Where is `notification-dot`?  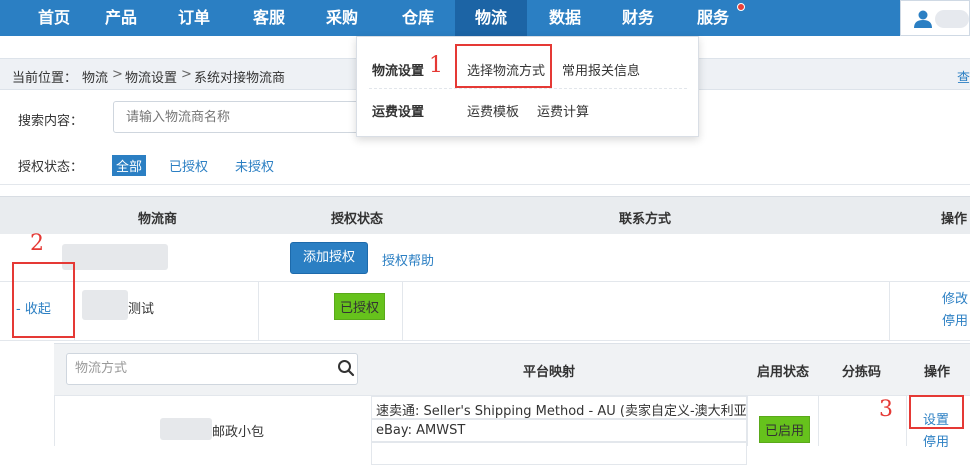
notification-dot is located at coordinates (741, 7).